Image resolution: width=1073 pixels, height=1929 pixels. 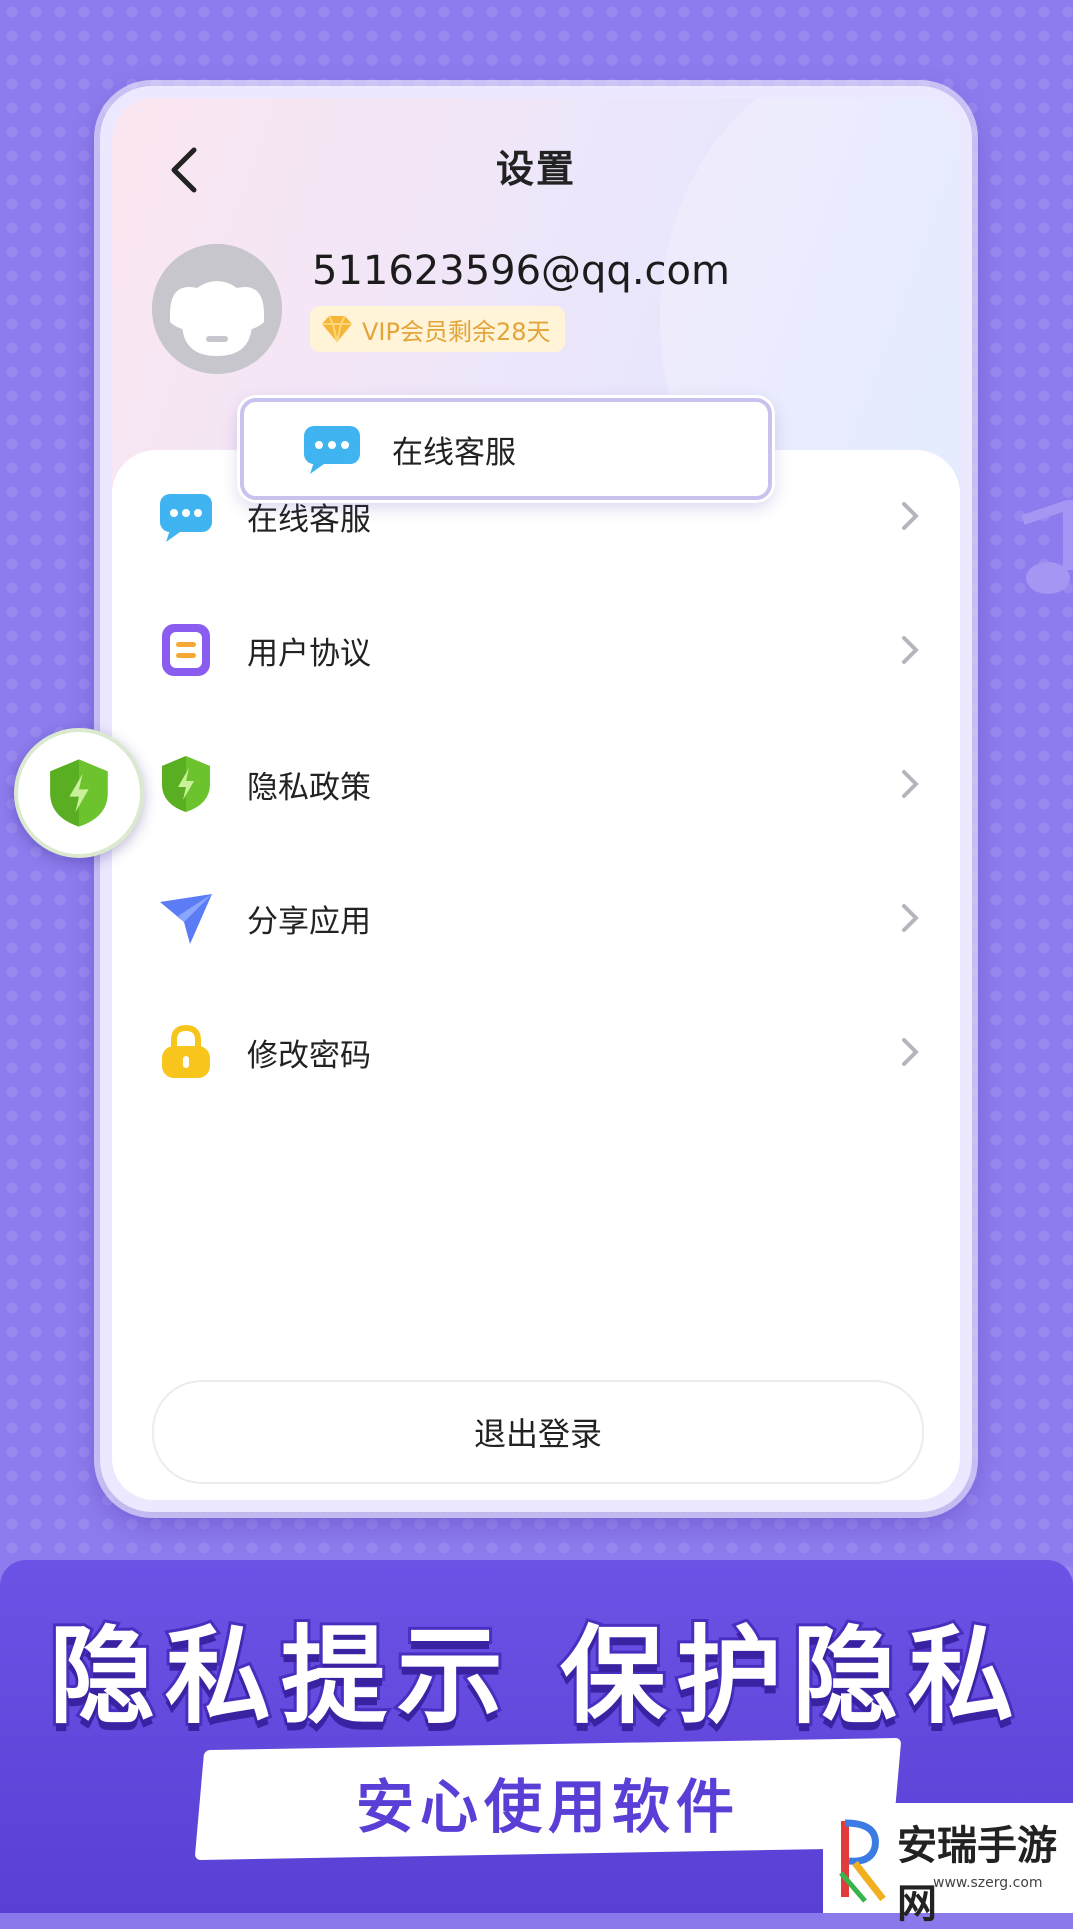 What do you see at coordinates (309, 787) in the screenshot?
I see `menu-item-label: 隐私政策` at bounding box center [309, 787].